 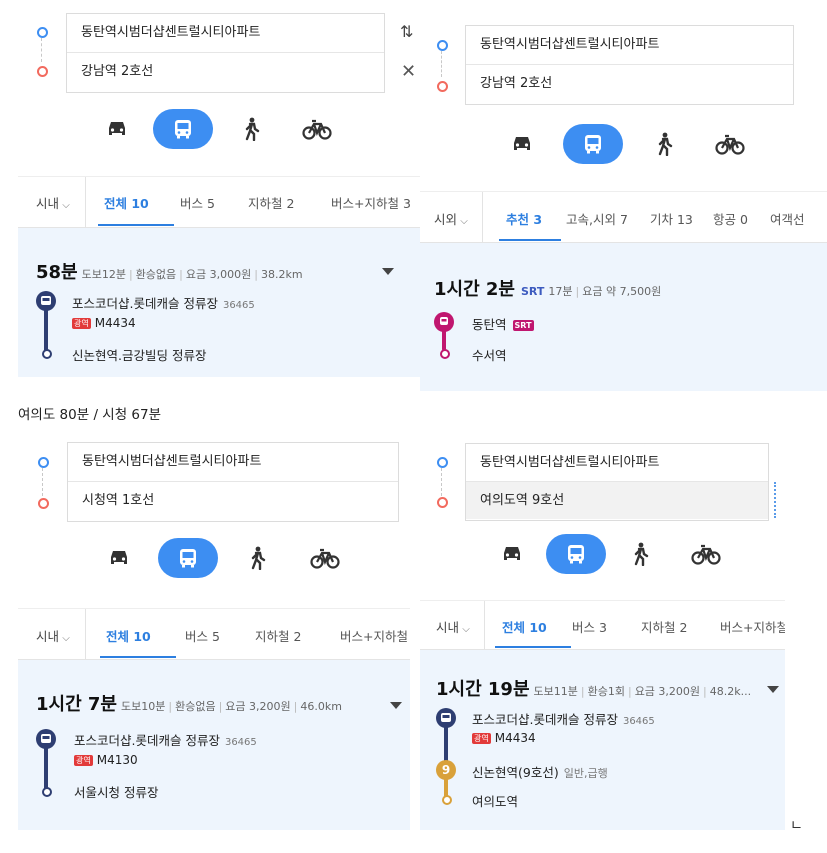 What do you see at coordinates (617, 500) in the screenshot?
I see `destination-field: 여의도역 9호선` at bounding box center [617, 500].